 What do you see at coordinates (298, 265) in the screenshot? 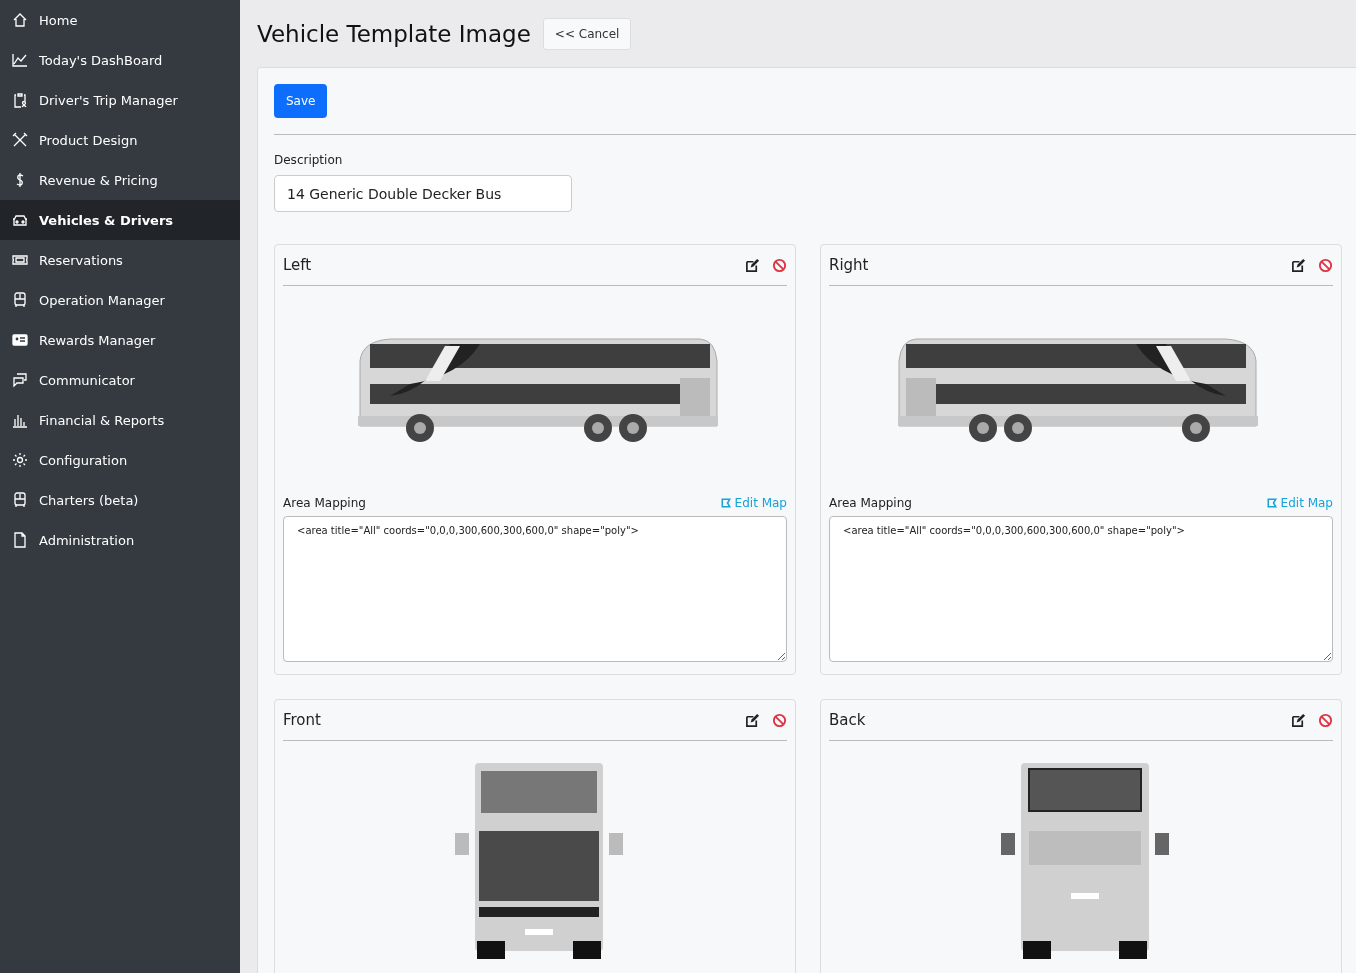
I see `card-title: Left` at bounding box center [298, 265].